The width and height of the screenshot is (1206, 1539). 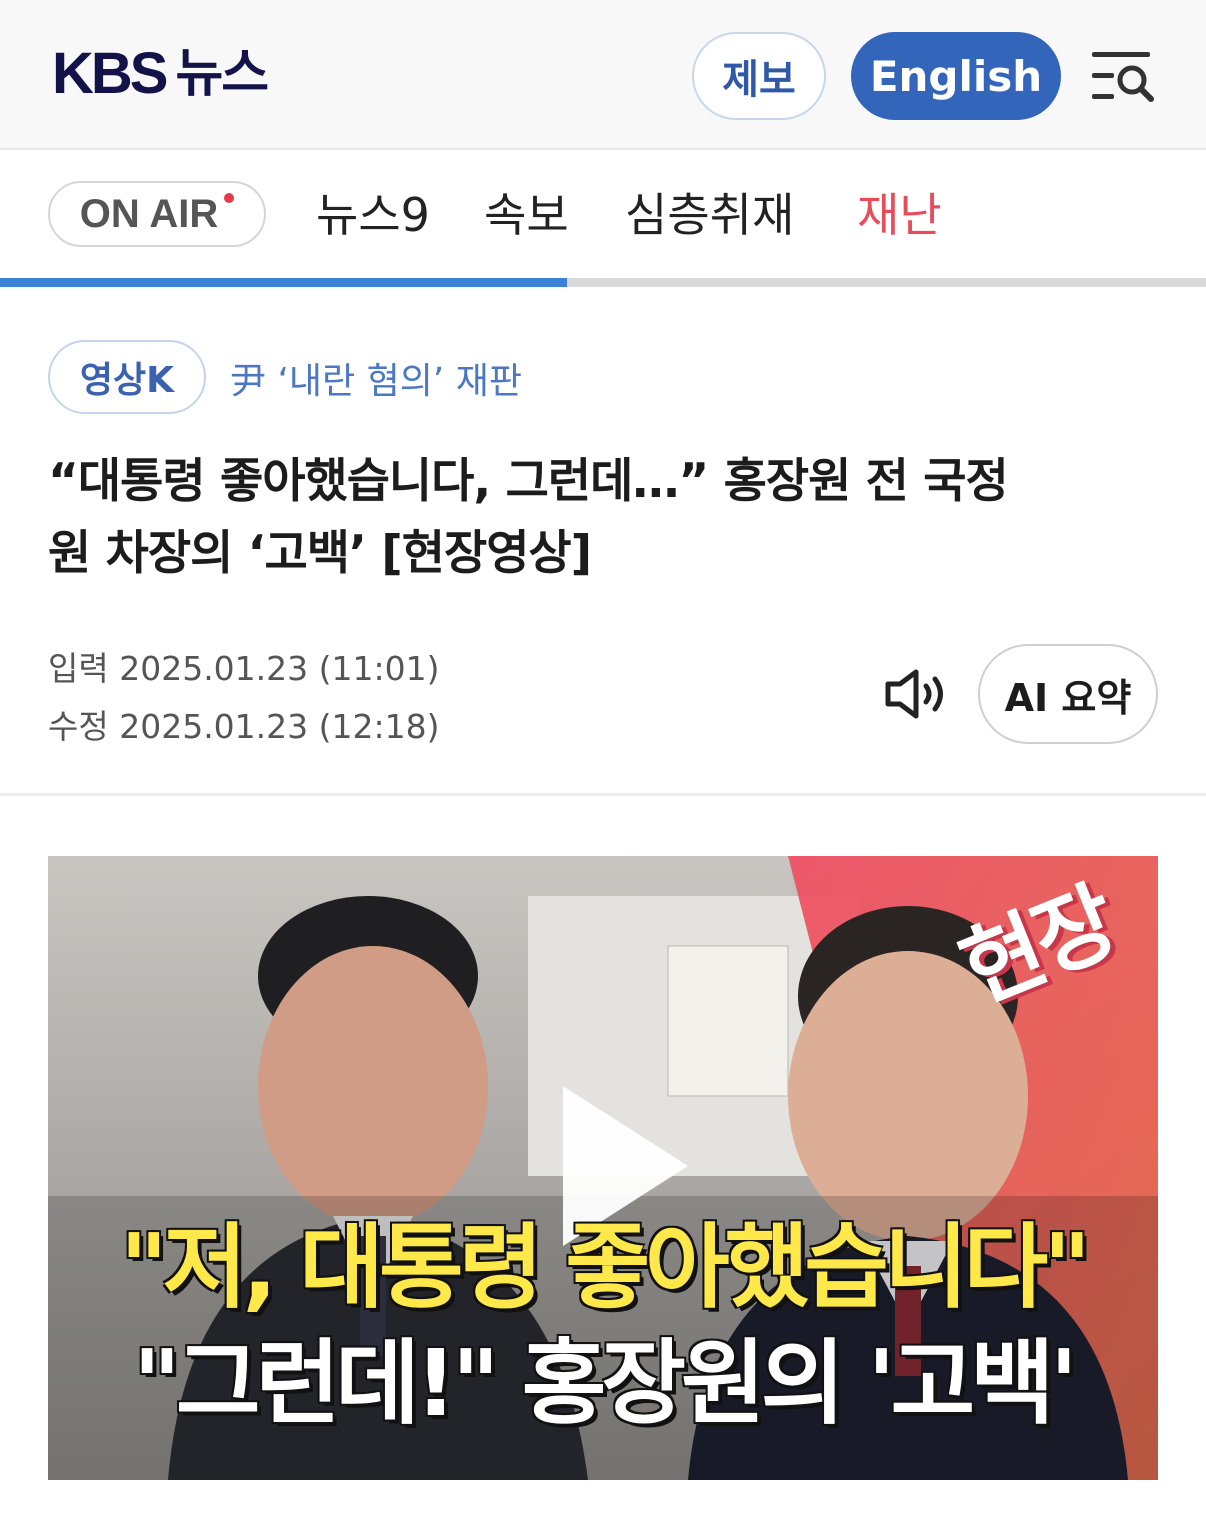 I want to click on category-nav: ON AIR 뉴스9 속보 심층취재 재난, so click(x=603, y=220).